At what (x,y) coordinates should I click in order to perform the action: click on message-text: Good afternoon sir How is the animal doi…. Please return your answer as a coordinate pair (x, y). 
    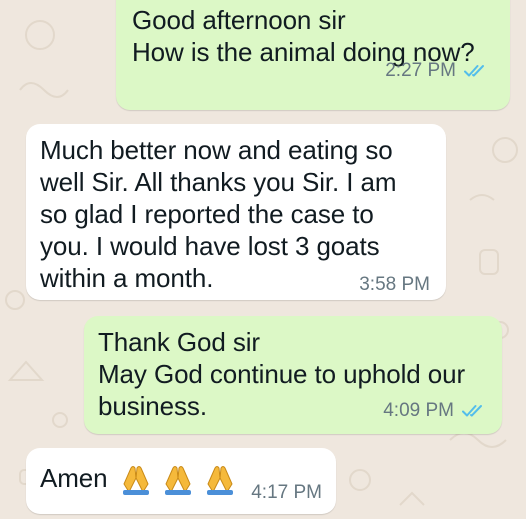
    Looking at the image, I should click on (303, 36).